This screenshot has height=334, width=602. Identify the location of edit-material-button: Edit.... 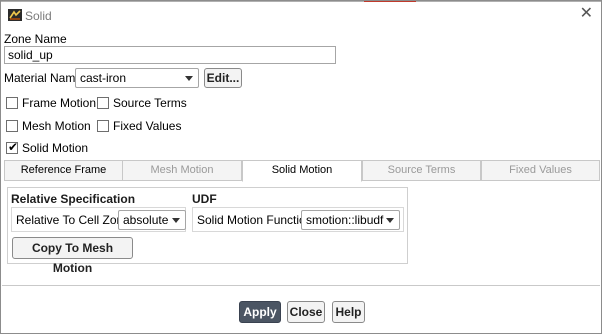
(223, 78).